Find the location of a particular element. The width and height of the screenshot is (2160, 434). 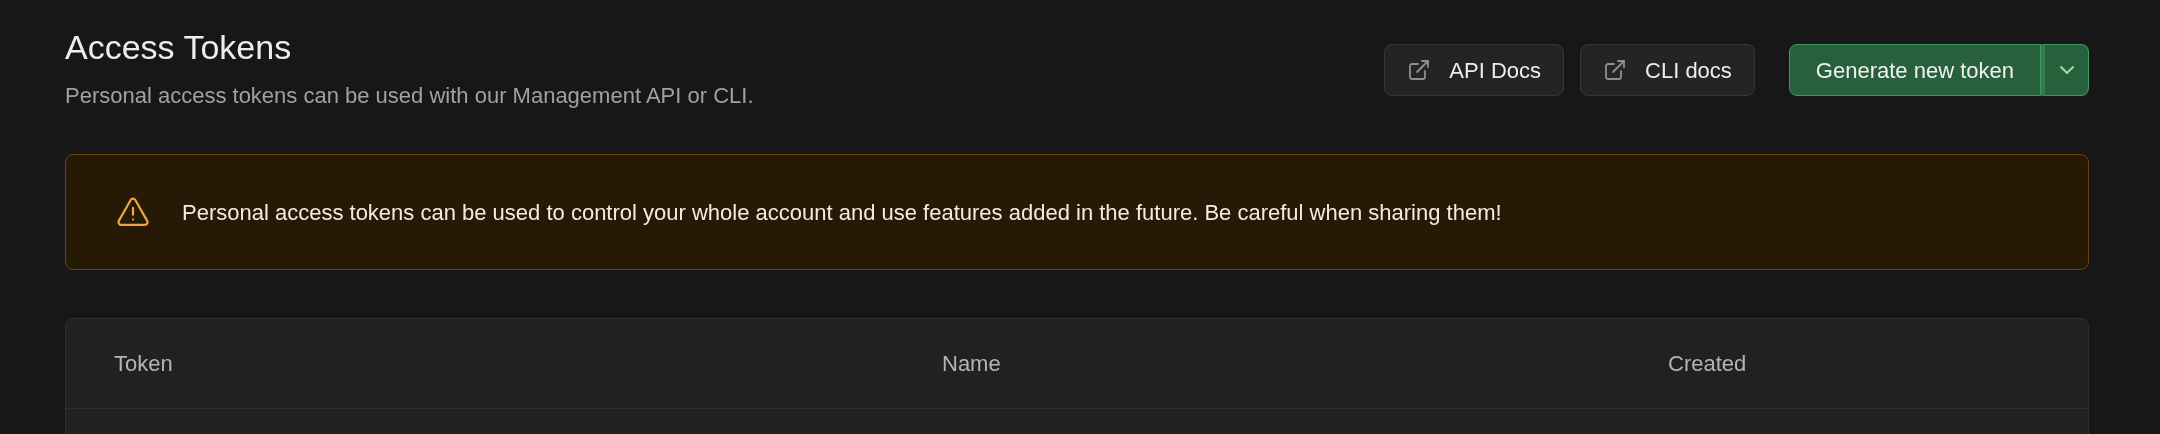

docs-button: API Docs is located at coordinates (1474, 70).